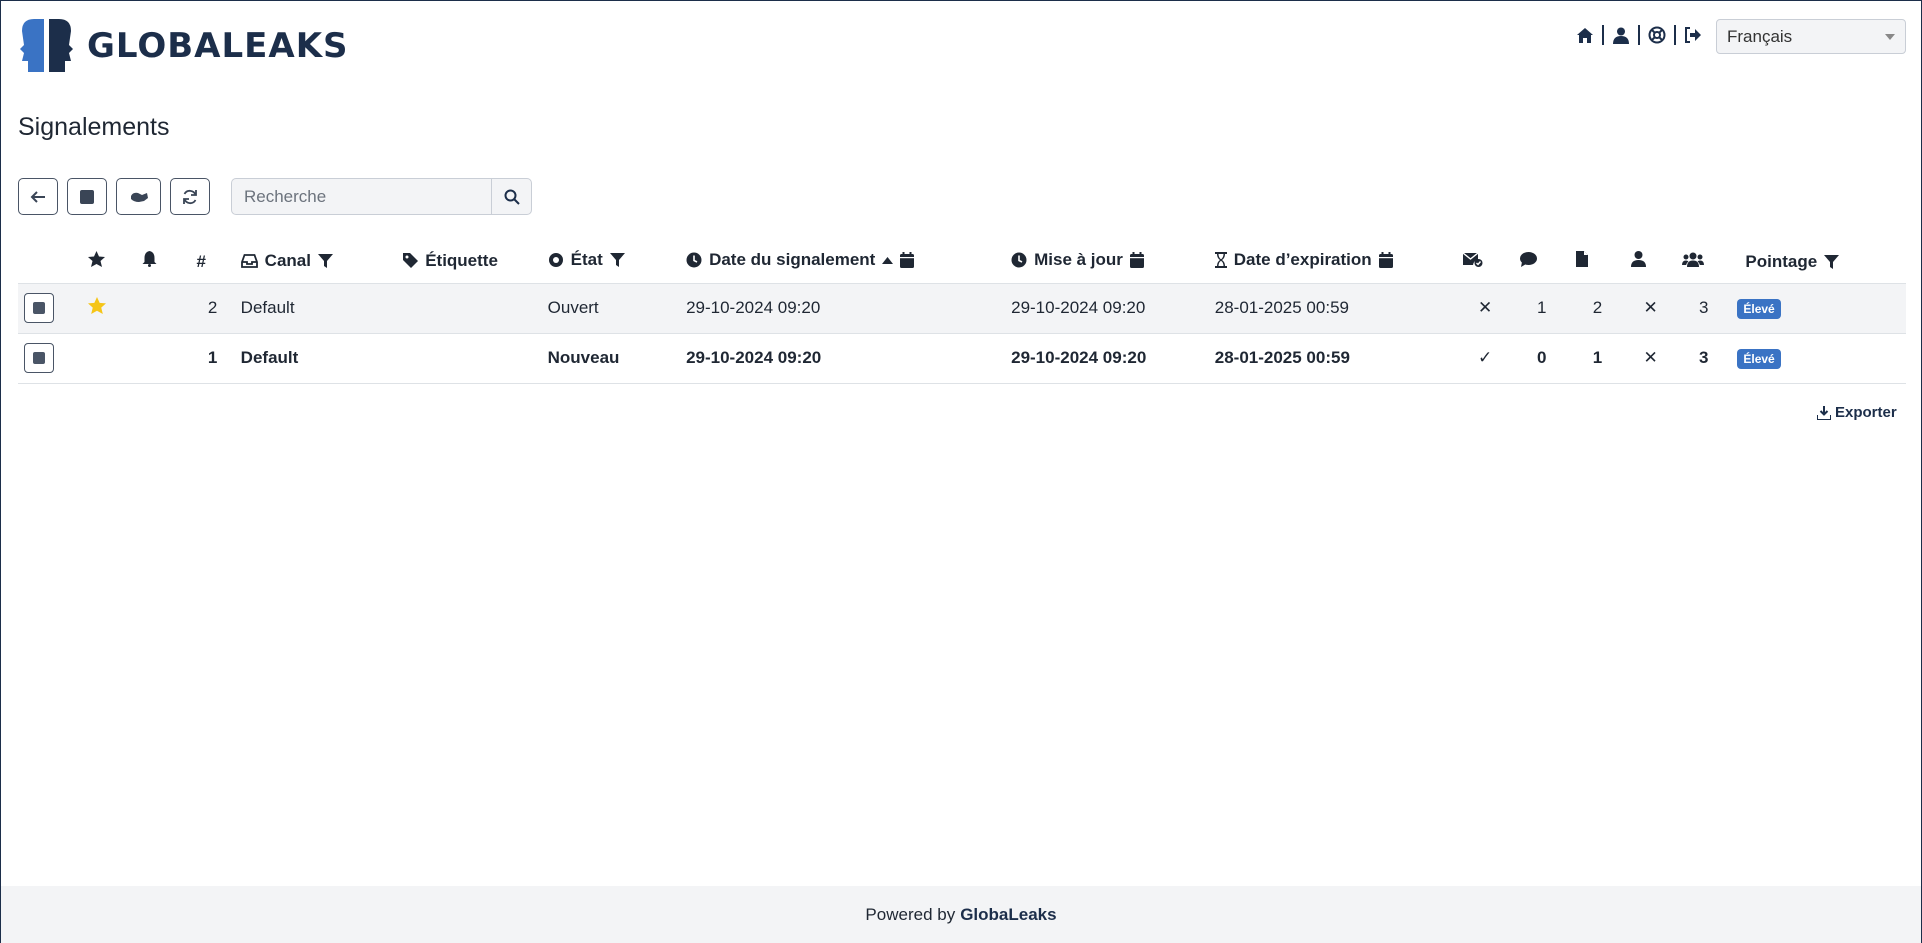 The image size is (1922, 943). What do you see at coordinates (361, 196) in the screenshot?
I see `search-input` at bounding box center [361, 196].